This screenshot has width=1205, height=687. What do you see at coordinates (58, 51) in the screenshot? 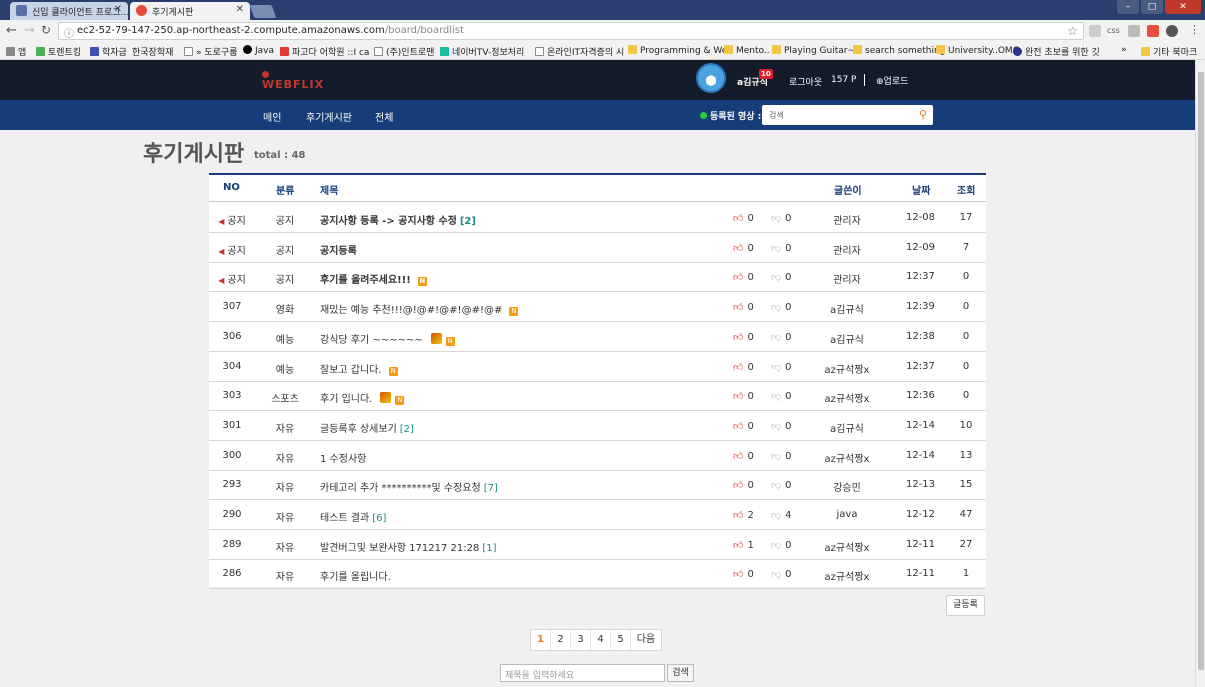
I see `bookmark-item: 토렌트킹` at bounding box center [58, 51].